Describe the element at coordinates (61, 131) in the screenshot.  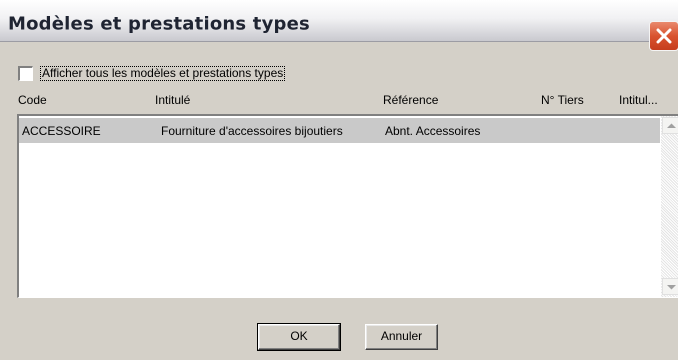
I see `cell-code: ACCESSOIRE` at that location.